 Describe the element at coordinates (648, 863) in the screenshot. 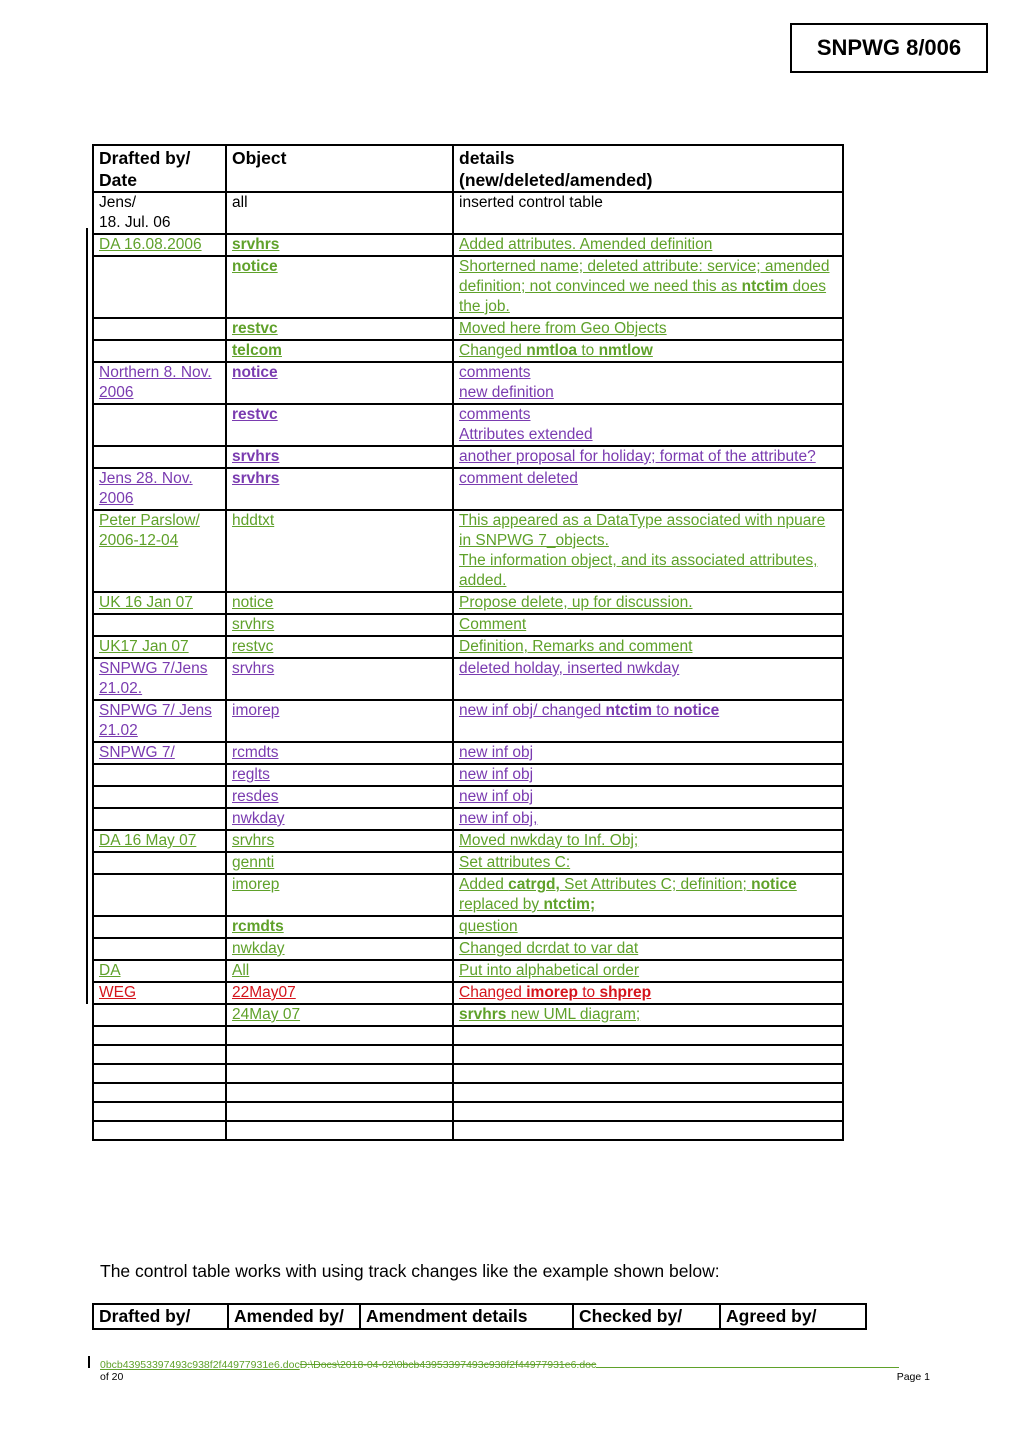

I see `cell-details: Set attributes C:` at that location.